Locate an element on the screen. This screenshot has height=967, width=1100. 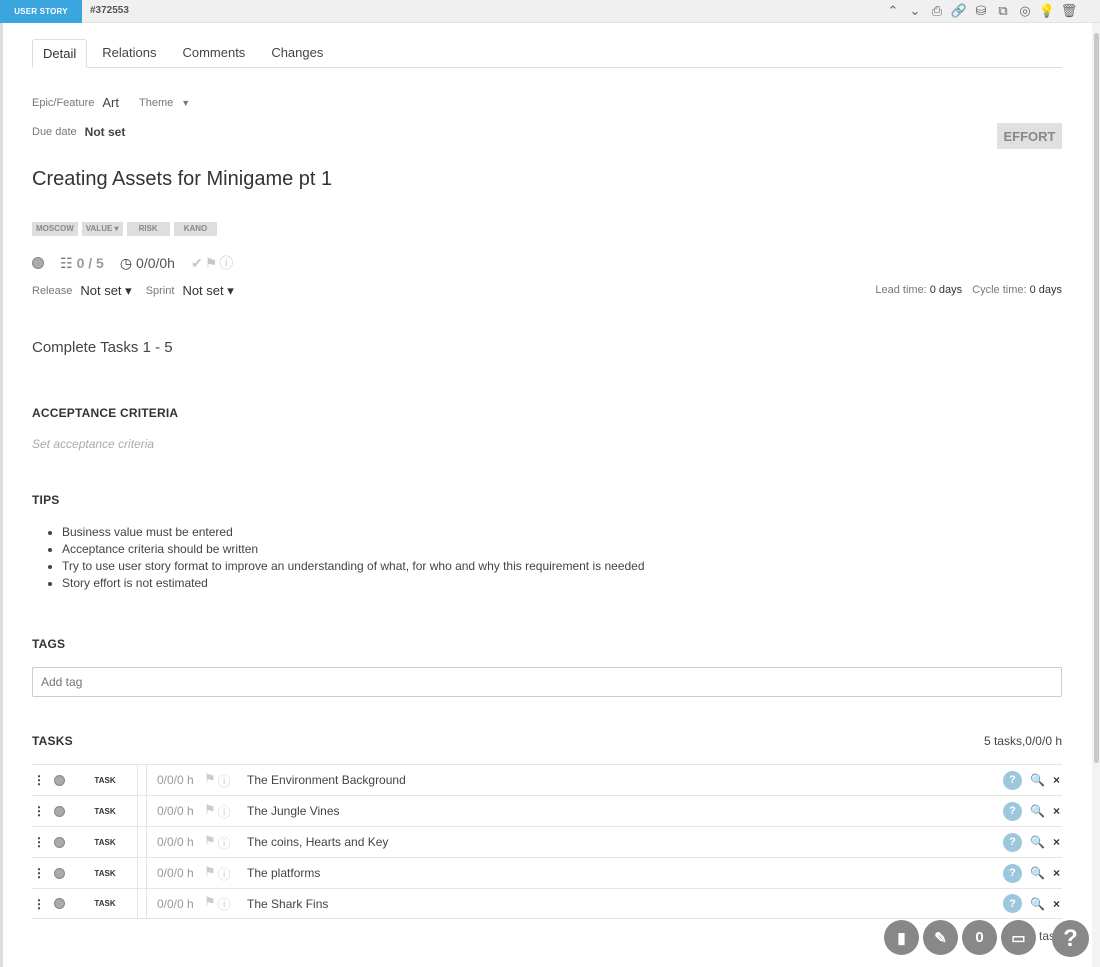
tab-comments: Comments is located at coordinates (213, 53).